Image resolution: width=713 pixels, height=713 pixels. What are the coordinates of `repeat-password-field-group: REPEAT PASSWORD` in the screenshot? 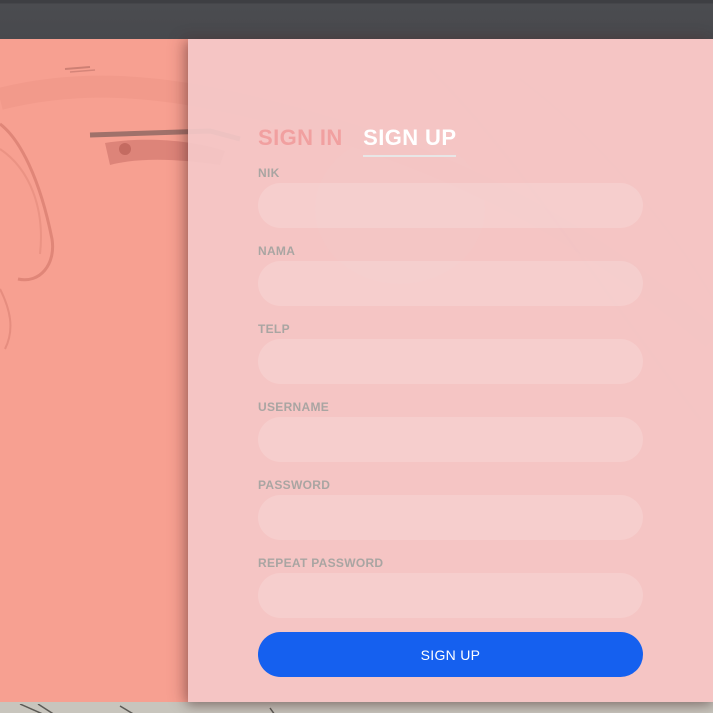 It's located at (450, 587).